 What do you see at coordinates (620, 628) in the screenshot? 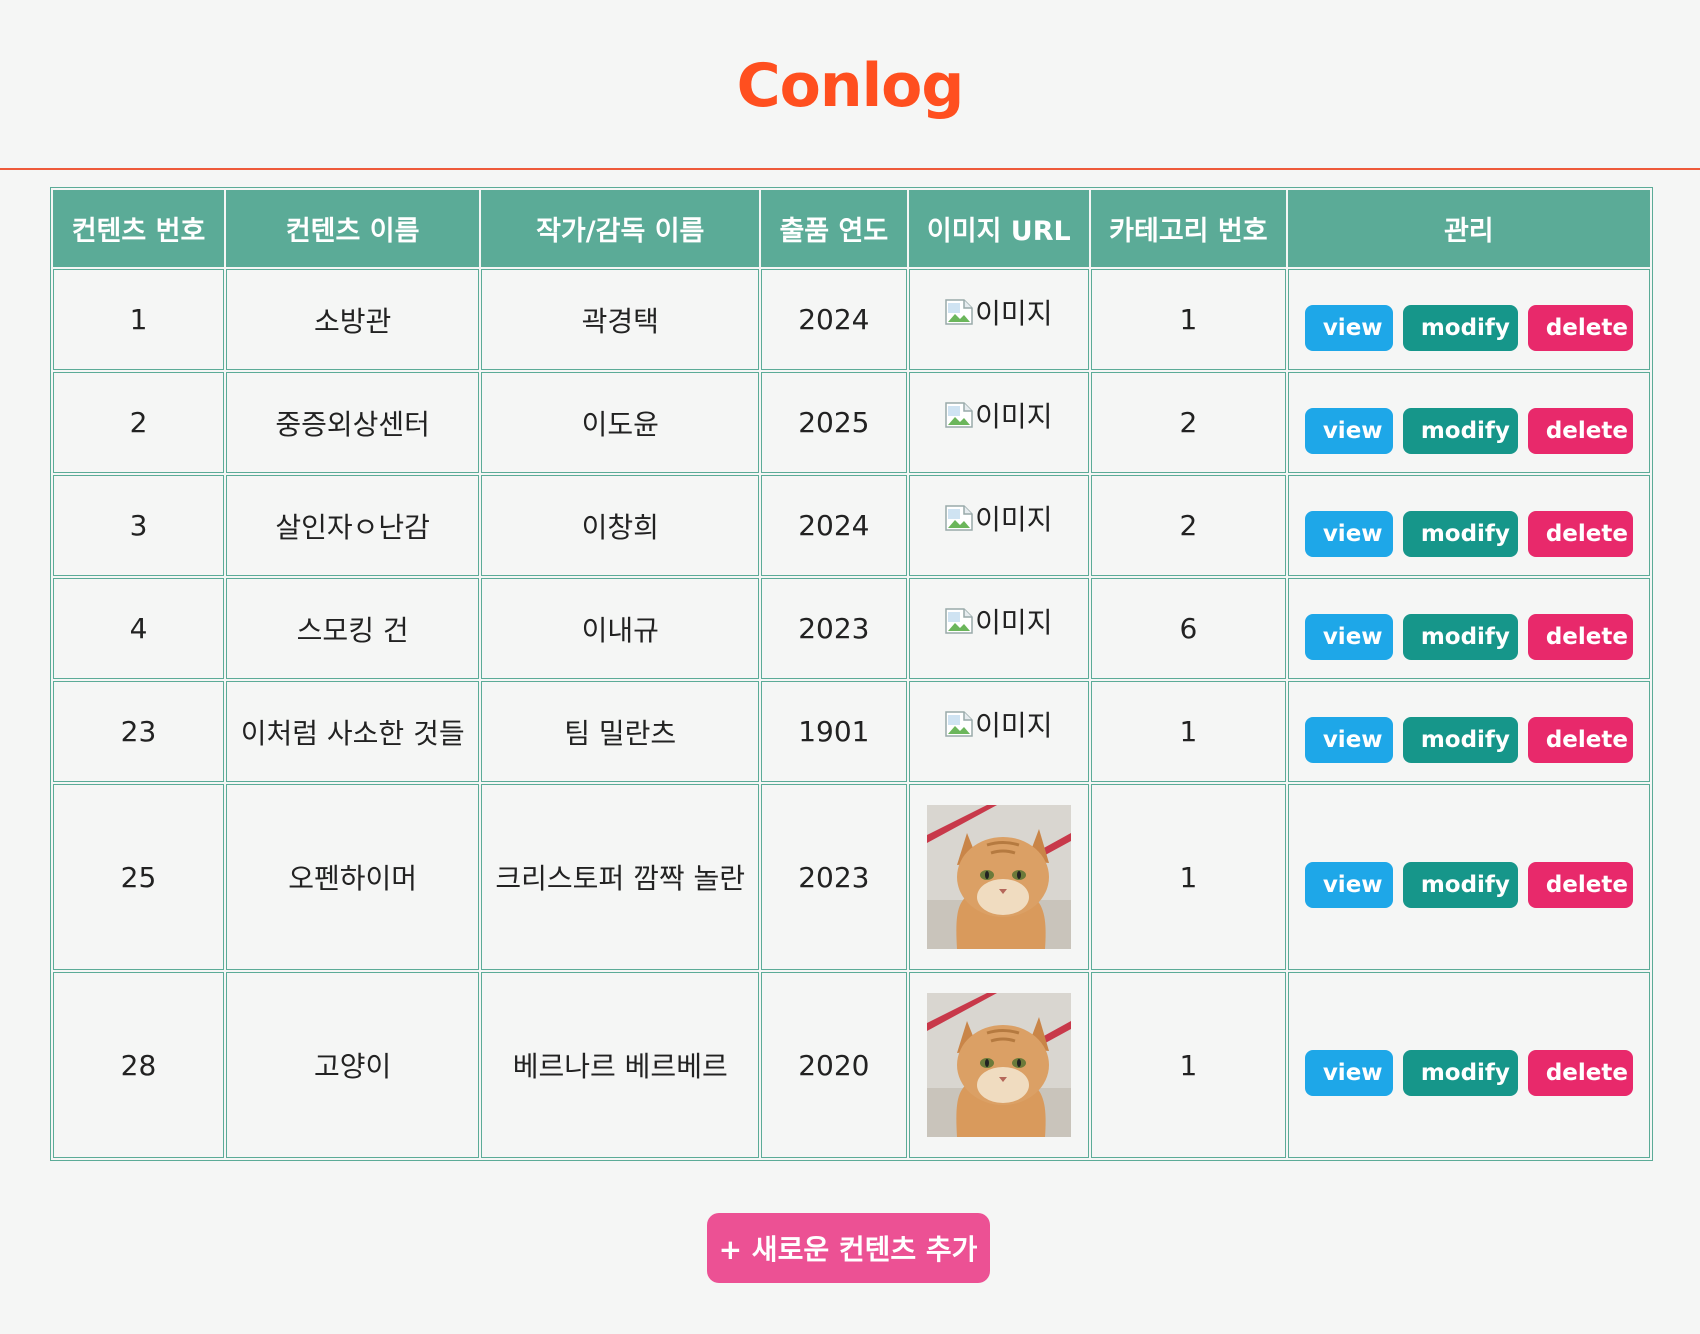
I see `cell-author-name: 이내규` at bounding box center [620, 628].